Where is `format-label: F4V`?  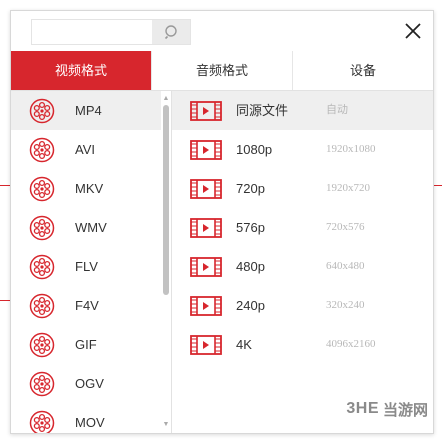 format-label: F4V is located at coordinates (87, 305).